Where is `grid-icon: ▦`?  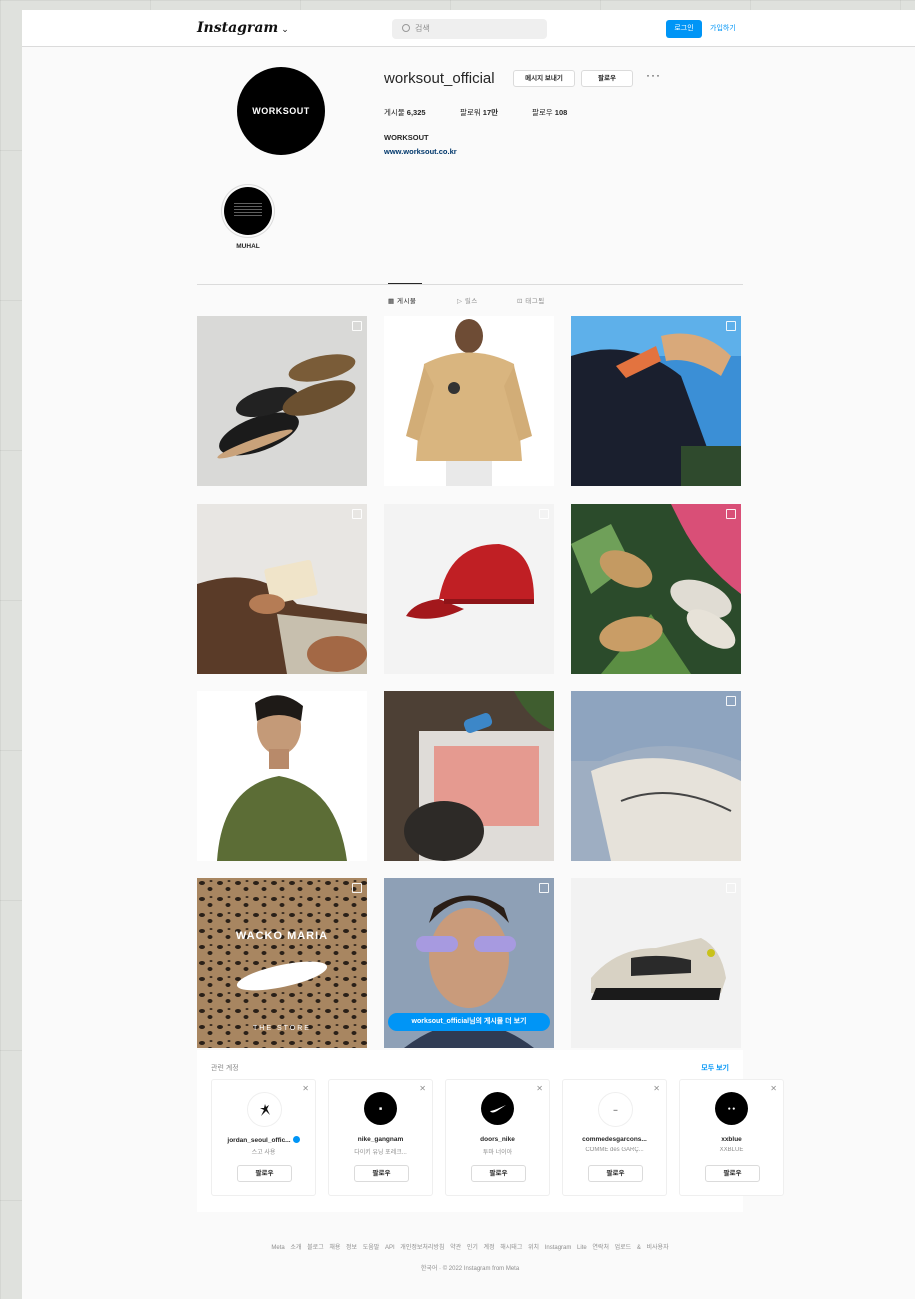 grid-icon: ▦ is located at coordinates (391, 301).